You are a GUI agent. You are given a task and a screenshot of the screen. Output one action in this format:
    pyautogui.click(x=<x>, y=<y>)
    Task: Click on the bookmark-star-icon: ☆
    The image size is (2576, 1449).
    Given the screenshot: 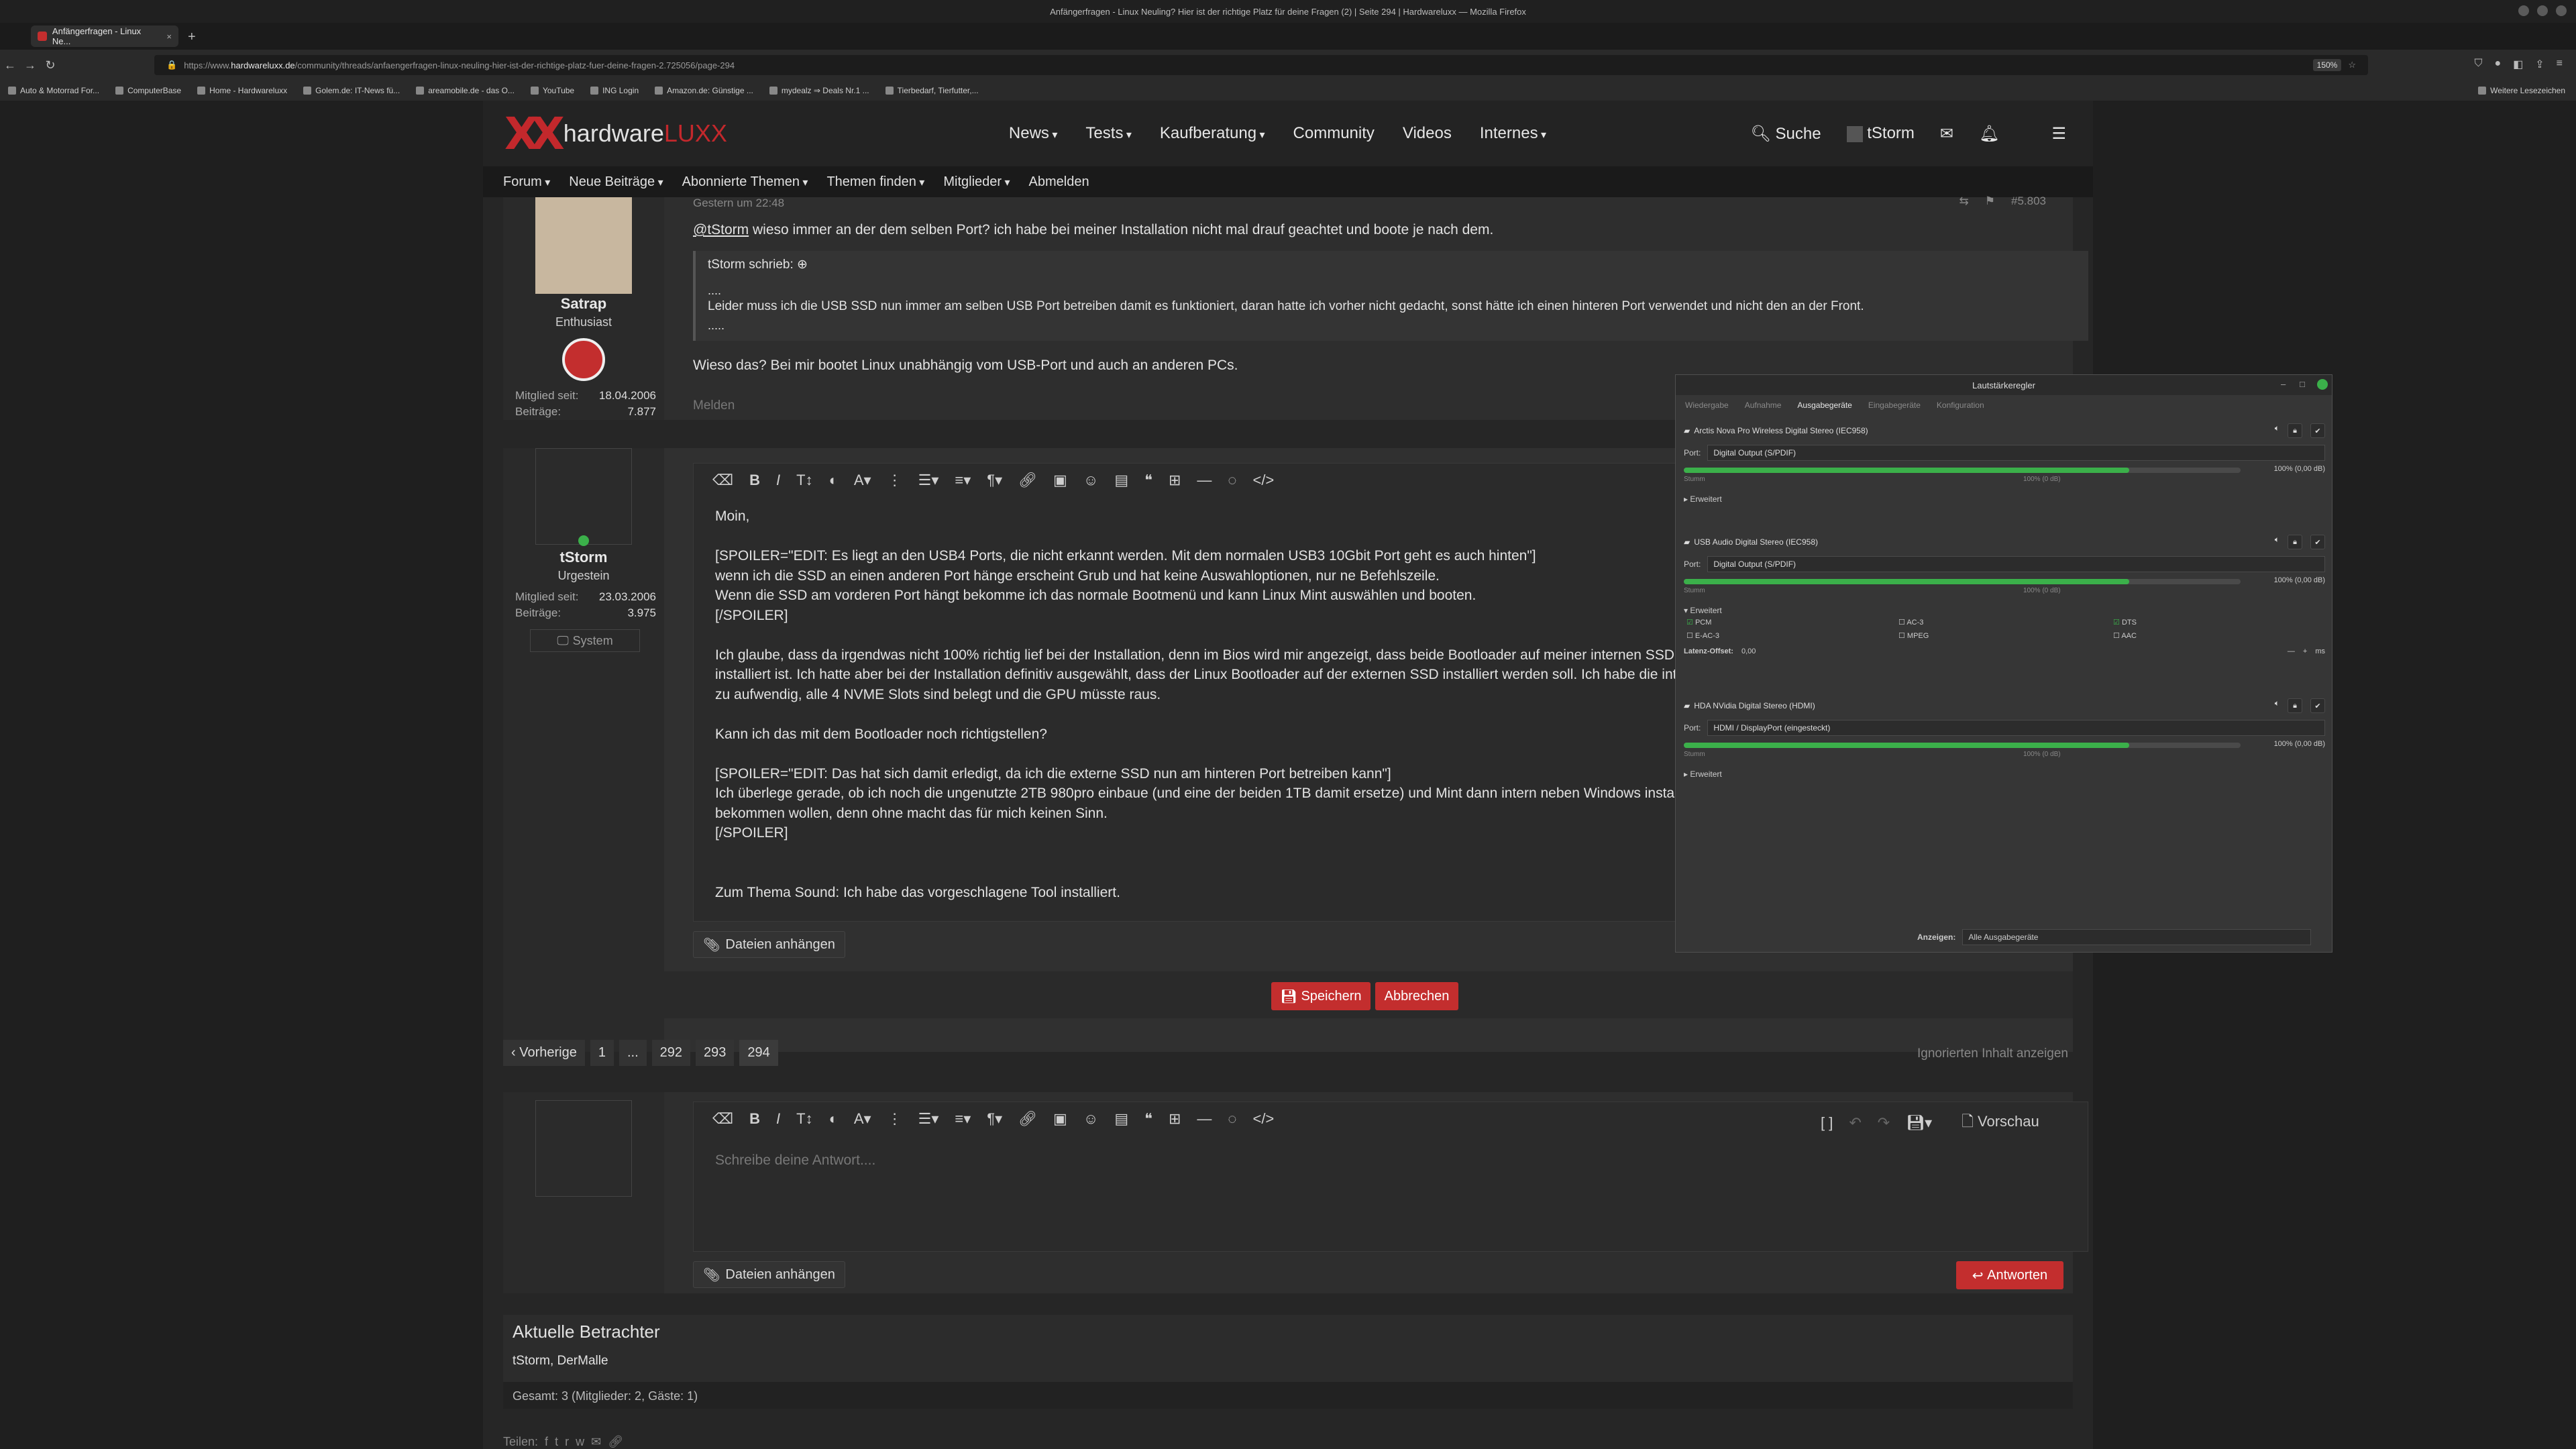 What is the action you would take?
    pyautogui.click(x=2352, y=65)
    